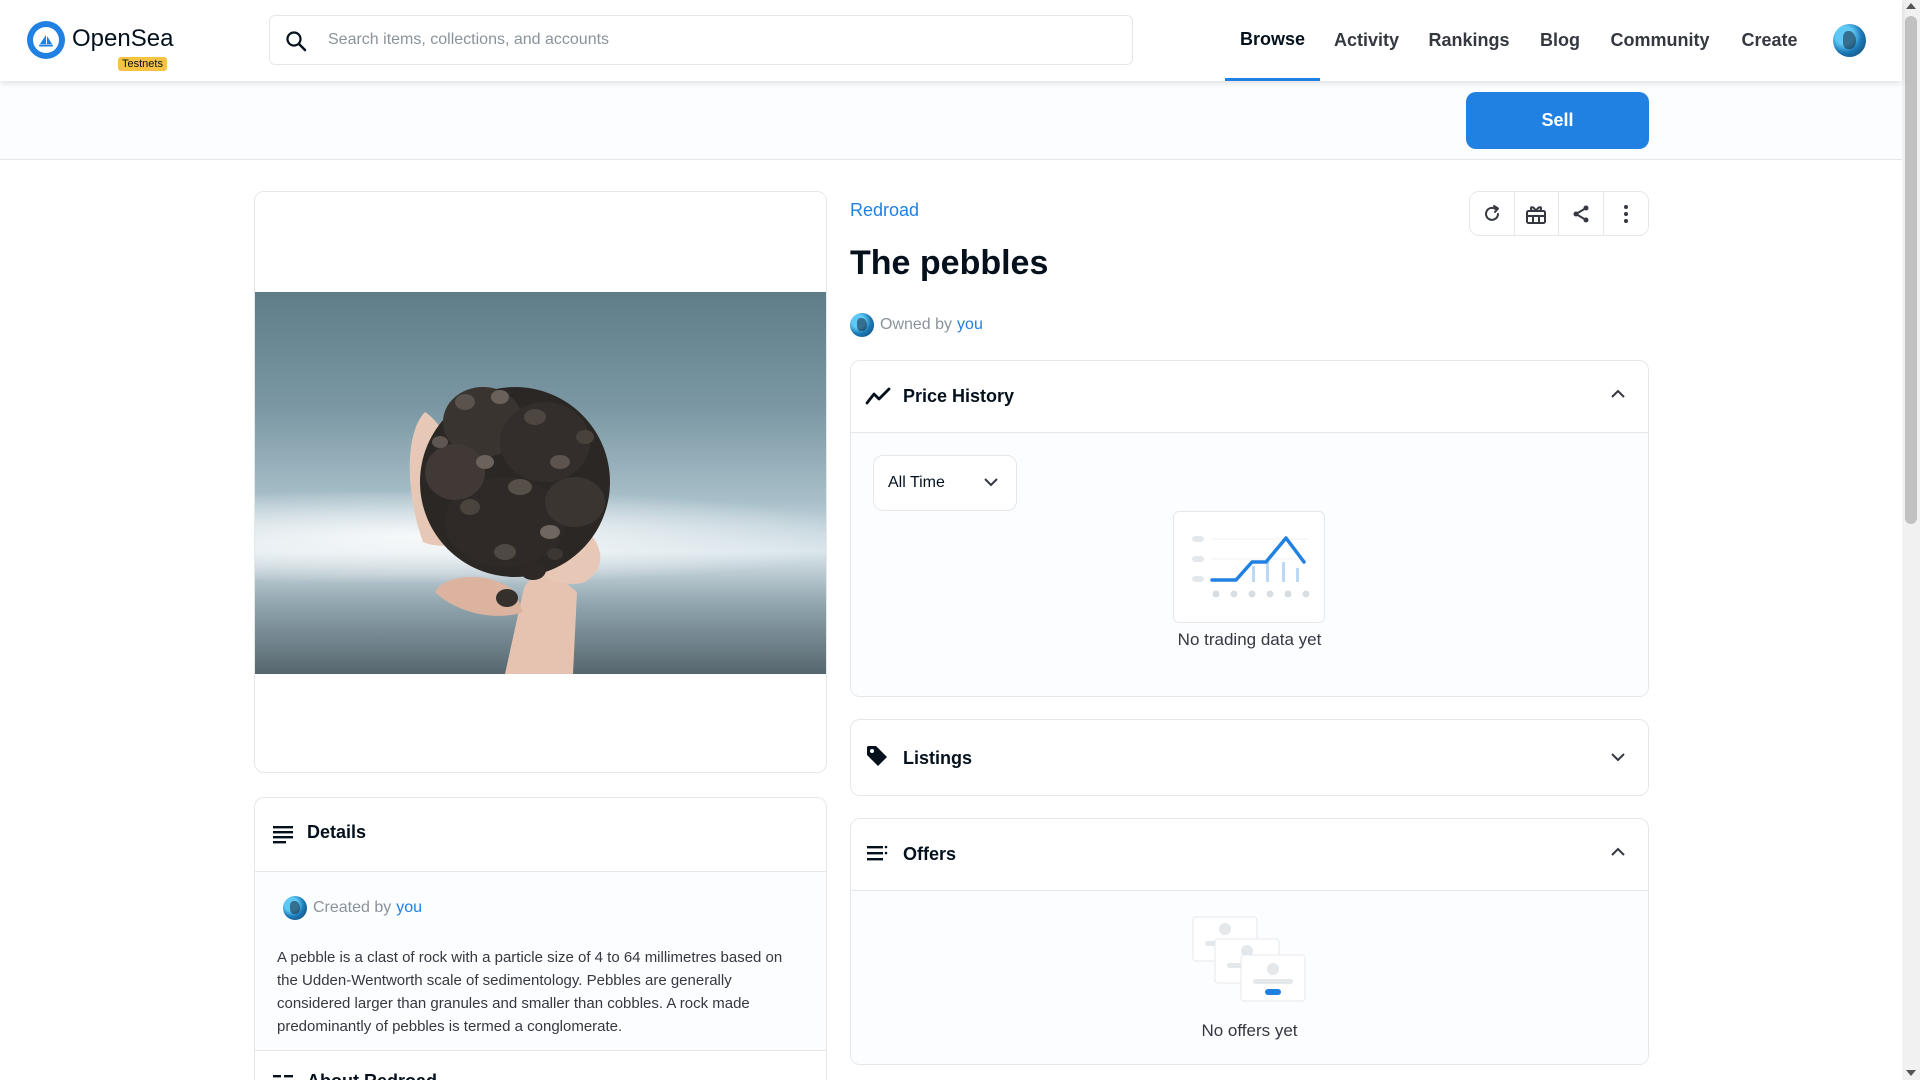  I want to click on details-header: Details, so click(540, 835).